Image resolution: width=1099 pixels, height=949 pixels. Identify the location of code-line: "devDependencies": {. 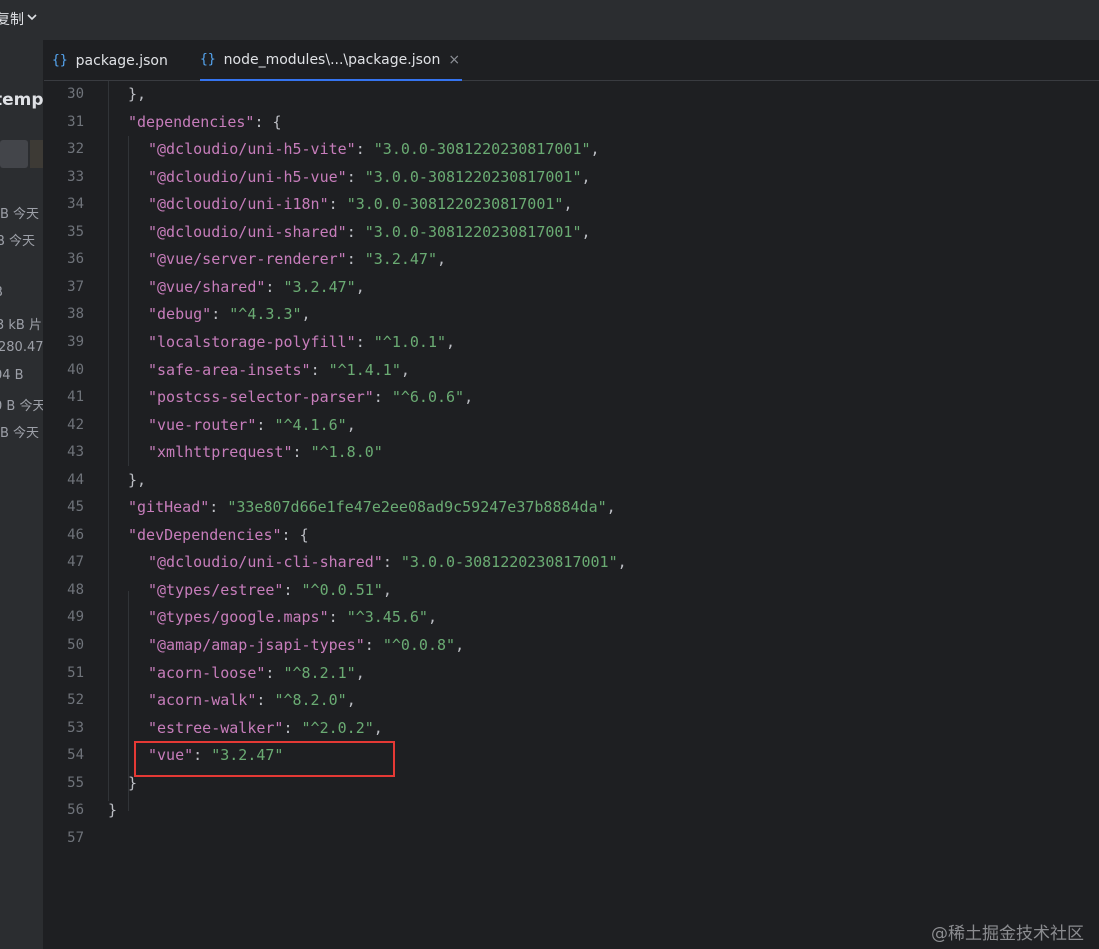
(218, 535).